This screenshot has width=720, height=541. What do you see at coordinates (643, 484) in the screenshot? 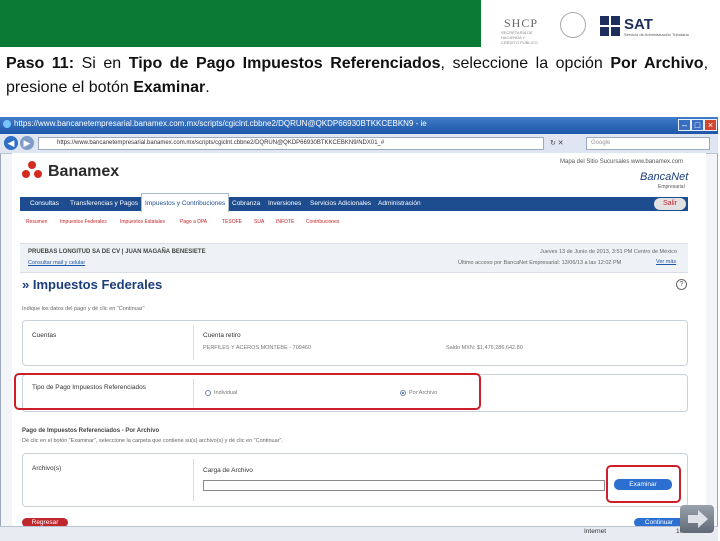
I see `examinar-button: Examinar` at bounding box center [643, 484].